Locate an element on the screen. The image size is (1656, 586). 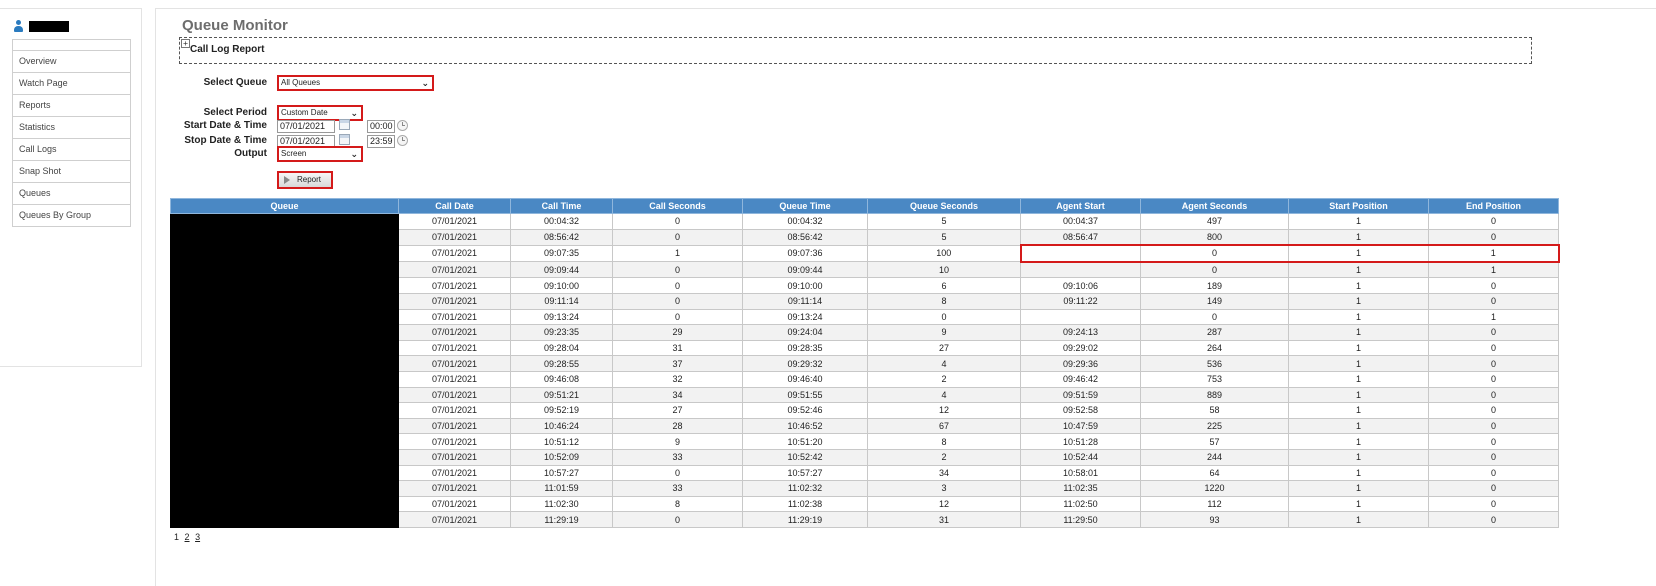
table-cell: 09:52:19 is located at coordinates (561, 410).